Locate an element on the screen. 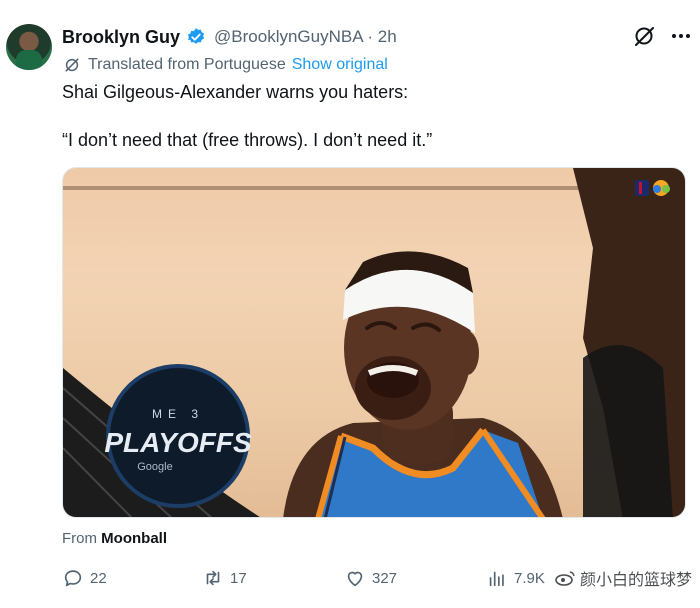 The width and height of the screenshot is (700, 608). translation-label: Translated from Portuguese is located at coordinates (187, 64).